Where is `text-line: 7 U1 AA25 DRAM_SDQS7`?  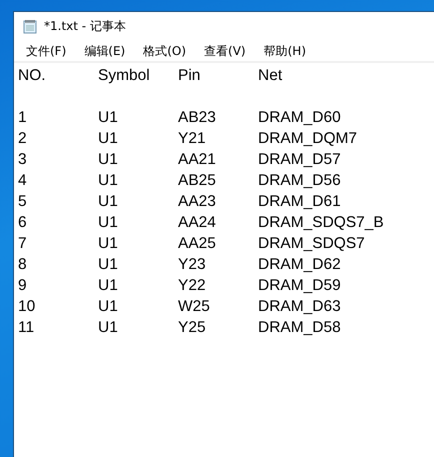 text-line: 7 U1 AA25 DRAM_SDQS7 is located at coordinates (191, 244).